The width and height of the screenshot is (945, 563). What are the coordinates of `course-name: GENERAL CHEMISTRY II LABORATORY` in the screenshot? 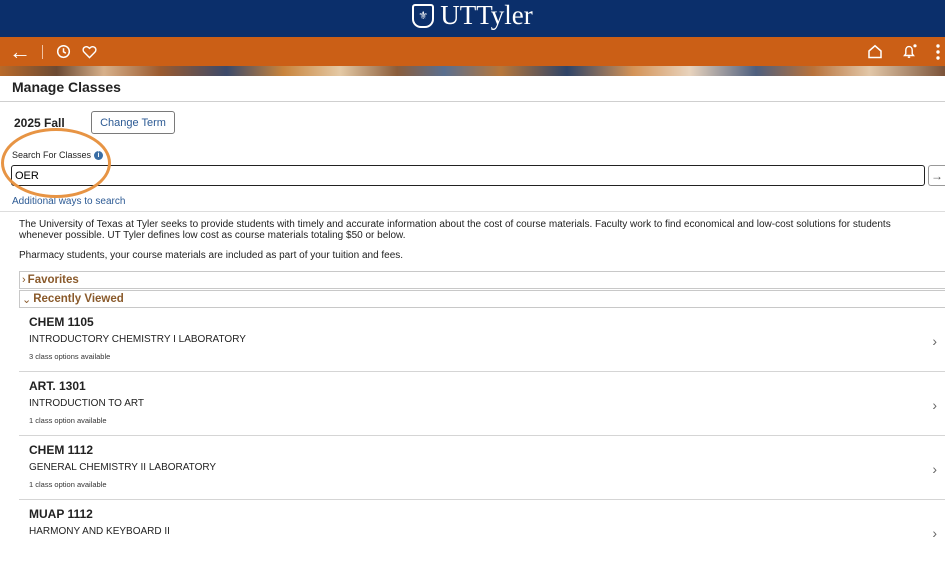 It's located at (123, 467).